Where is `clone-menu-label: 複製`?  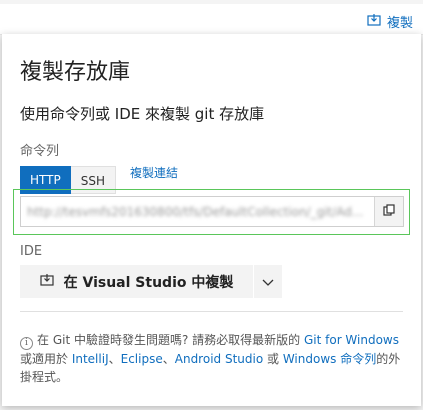 clone-menu-label: 複製 is located at coordinates (399, 23).